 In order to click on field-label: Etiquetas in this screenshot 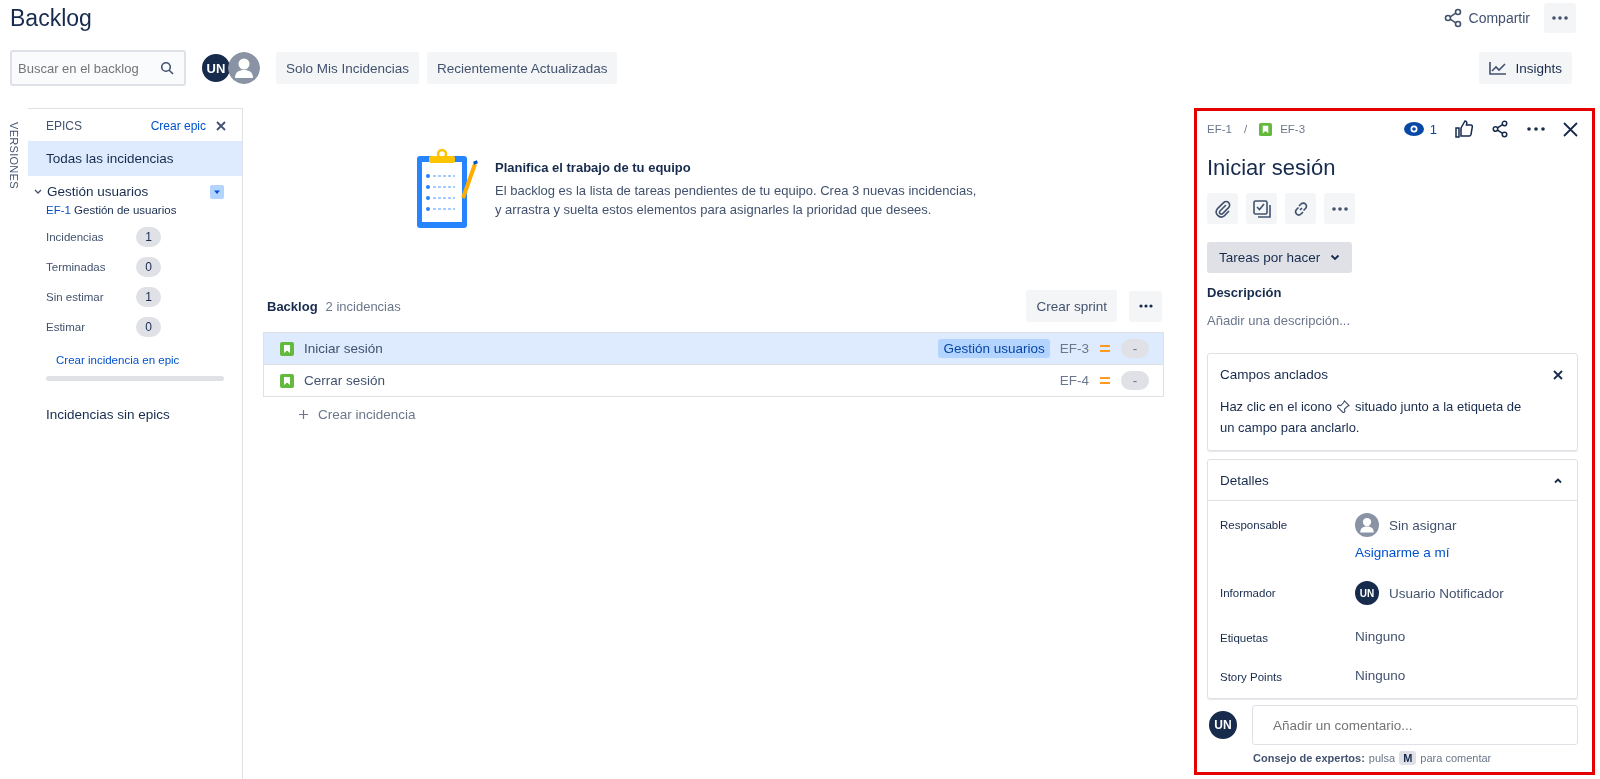, I will do `click(1244, 637)`.